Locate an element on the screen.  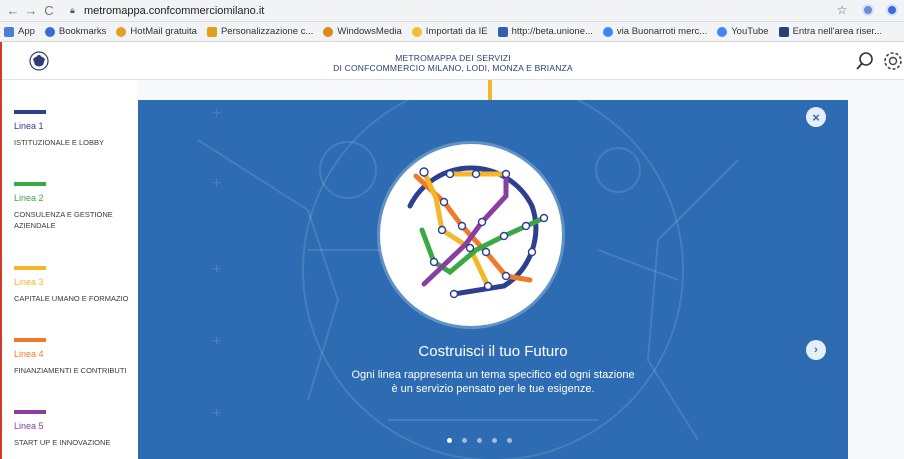
metro-logo-illustration is located at coordinates (471, 235).